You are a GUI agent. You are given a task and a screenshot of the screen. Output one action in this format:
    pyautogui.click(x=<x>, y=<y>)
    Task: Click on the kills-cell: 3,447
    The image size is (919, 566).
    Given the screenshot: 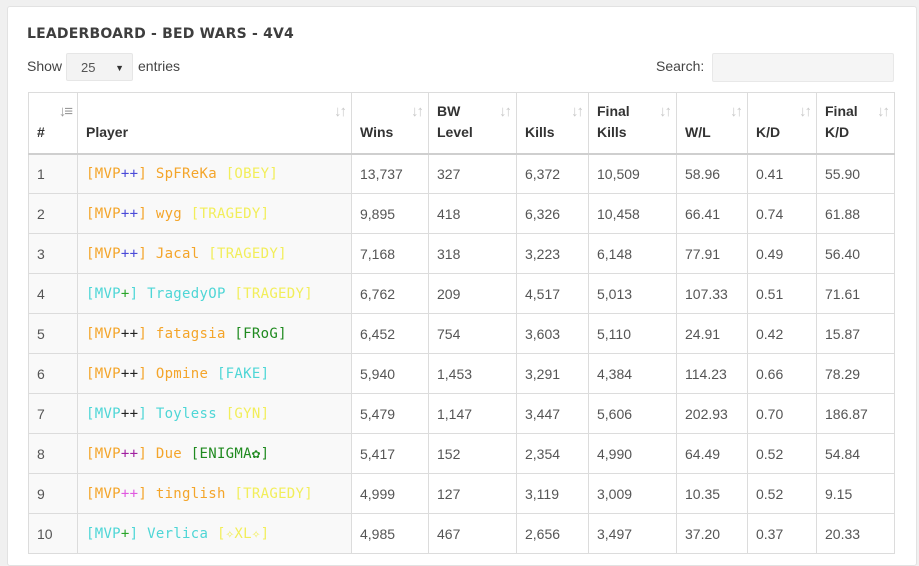 What is the action you would take?
    pyautogui.click(x=552, y=413)
    